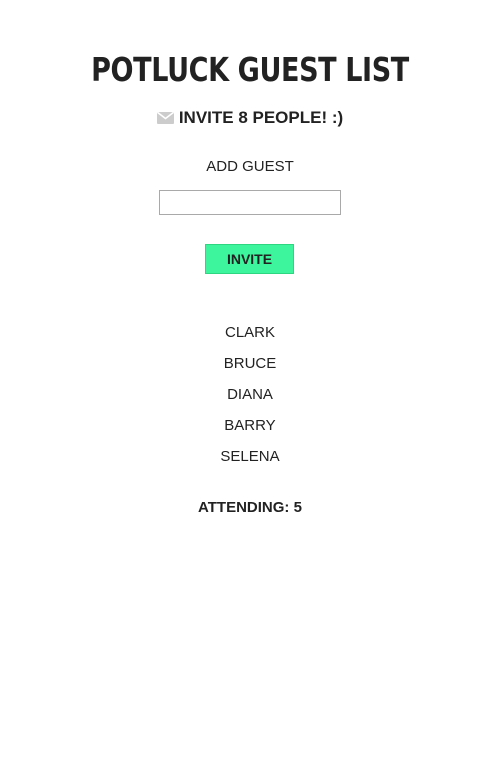  I want to click on attending-count: ATTENDING: 5, so click(250, 507).